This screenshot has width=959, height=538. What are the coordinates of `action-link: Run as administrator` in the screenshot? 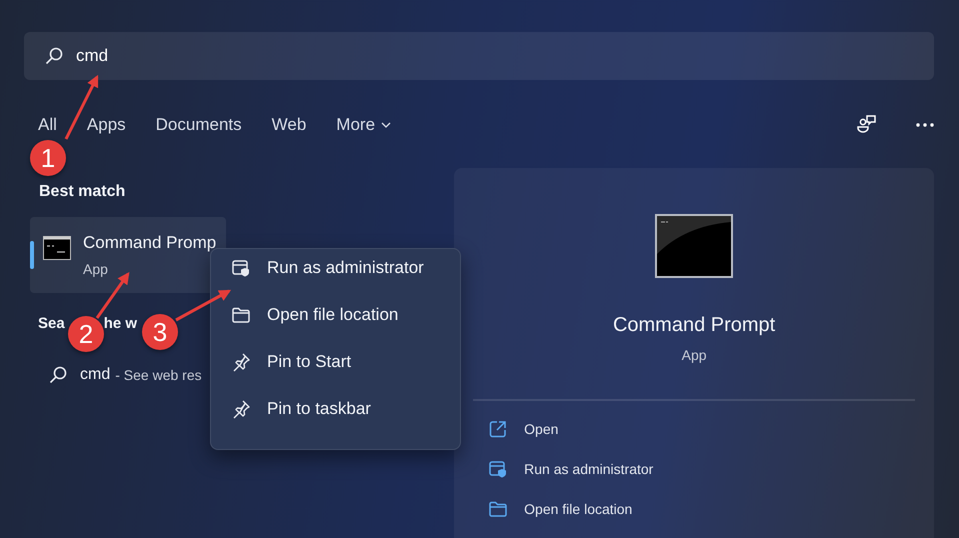 It's located at (711, 469).